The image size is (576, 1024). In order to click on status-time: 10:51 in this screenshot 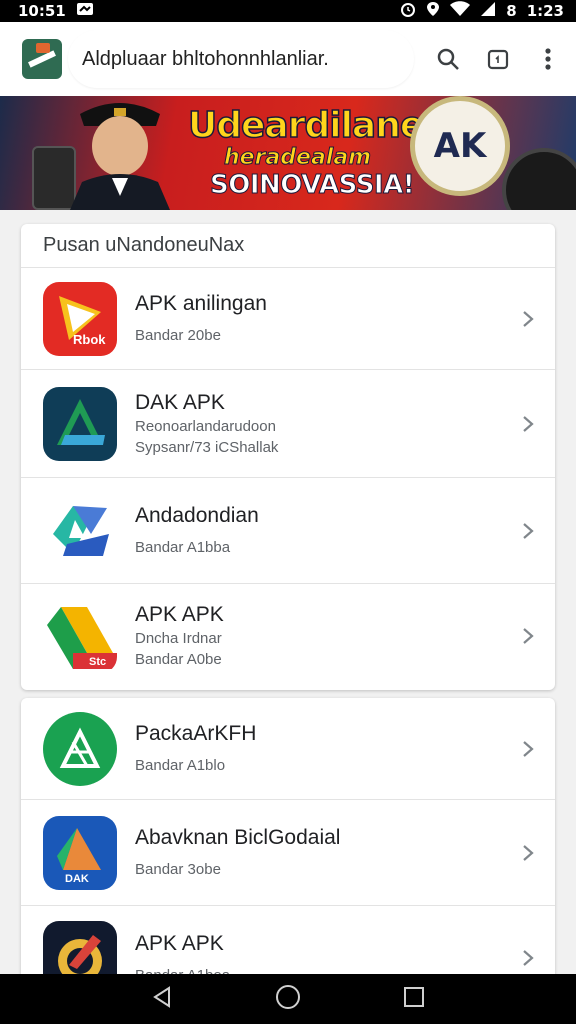, I will do `click(42, 11)`.